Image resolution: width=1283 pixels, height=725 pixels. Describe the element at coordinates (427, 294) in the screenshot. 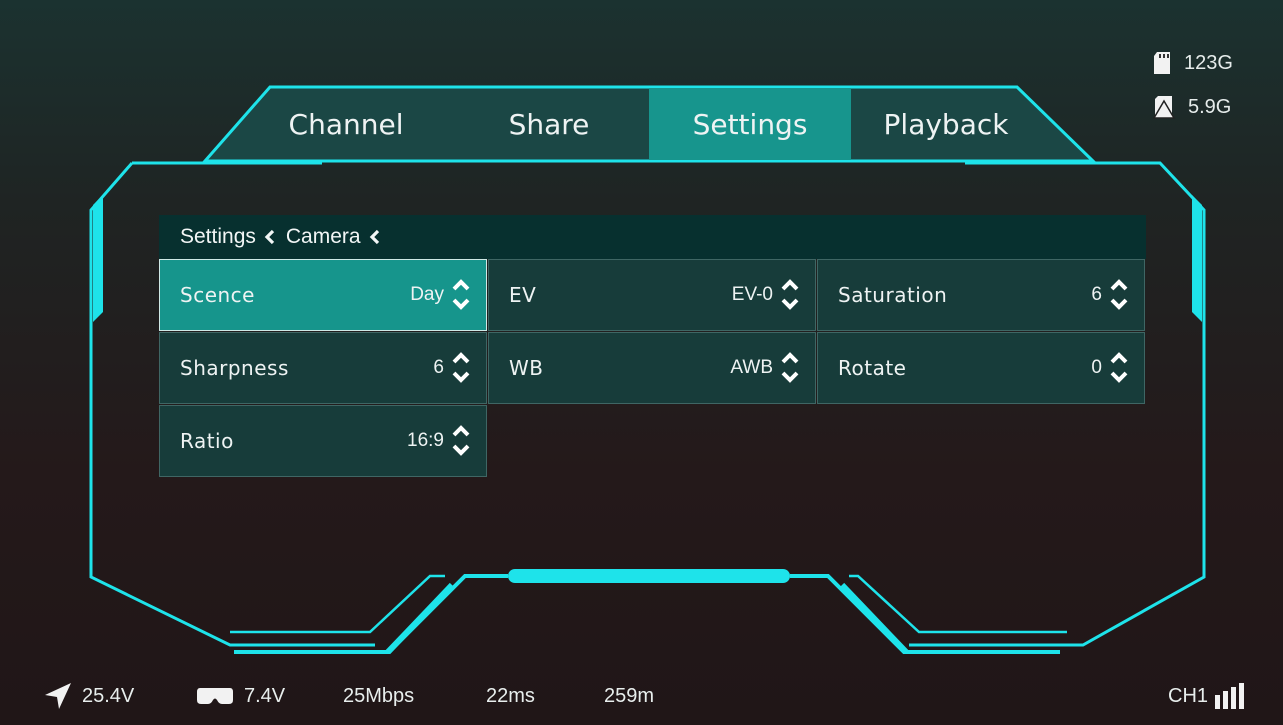

I see `setting-value: Day` at that location.